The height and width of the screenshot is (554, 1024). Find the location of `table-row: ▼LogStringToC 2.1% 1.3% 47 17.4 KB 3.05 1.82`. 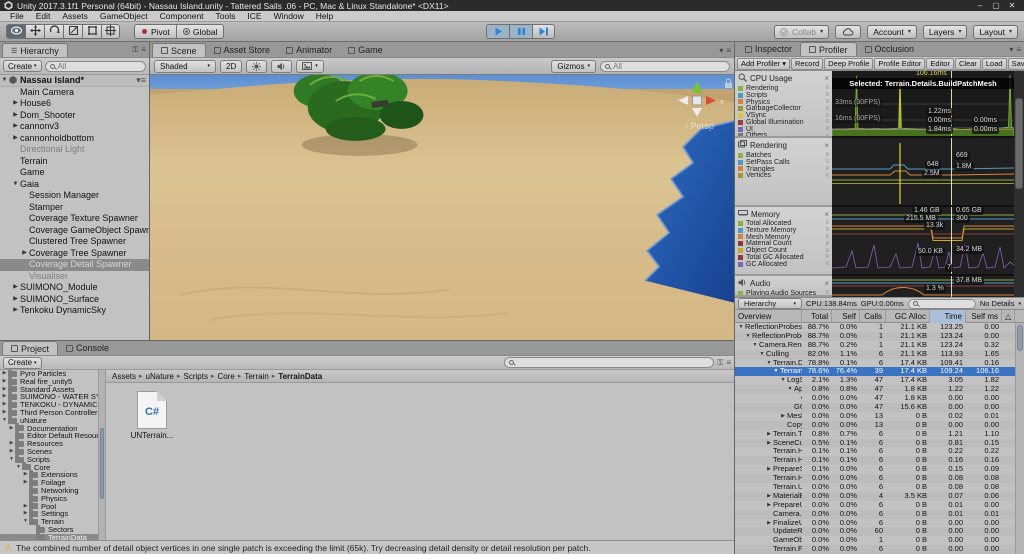

table-row: ▼LogStringToC 2.1% 1.3% 47 17.4 KB 3.05 1.82 is located at coordinates (875, 380).